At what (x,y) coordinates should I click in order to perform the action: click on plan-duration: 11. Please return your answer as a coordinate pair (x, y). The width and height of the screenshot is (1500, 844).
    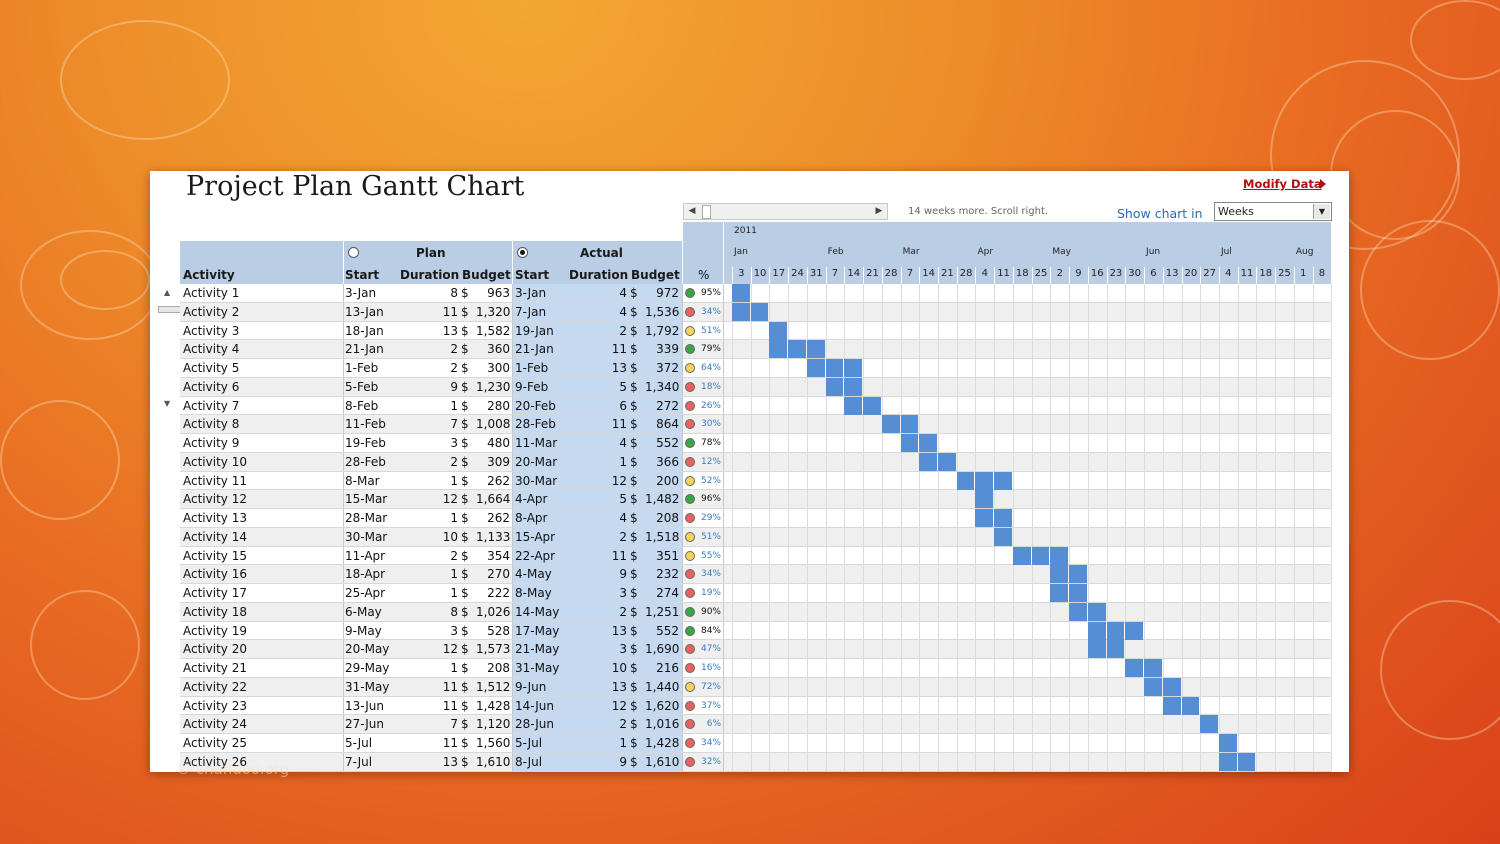
    Looking at the image, I should click on (450, 705).